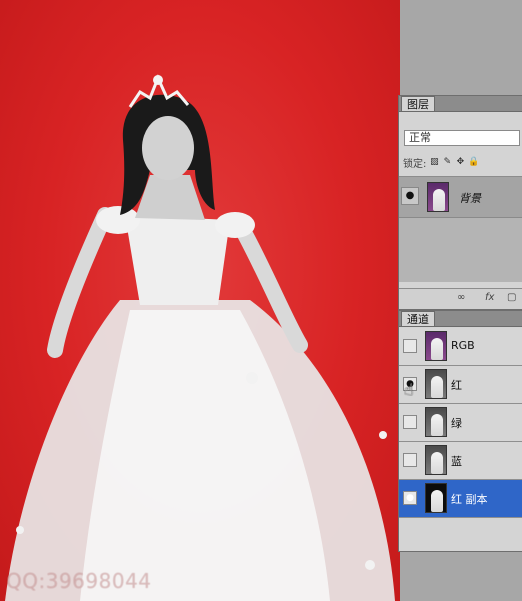 The height and width of the screenshot is (601, 522). What do you see at coordinates (489, 297) in the screenshot?
I see `fx-icon: fx` at bounding box center [489, 297].